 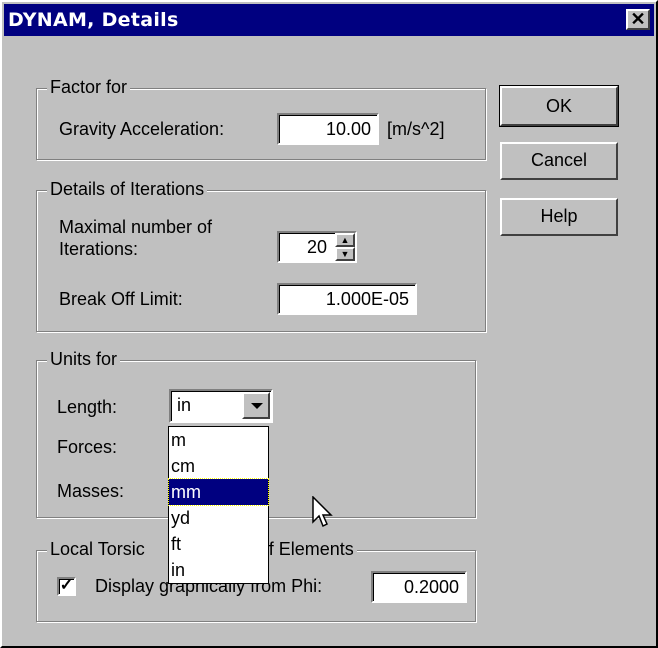 I want to click on cancel-button: Cancel, so click(x=559, y=161).